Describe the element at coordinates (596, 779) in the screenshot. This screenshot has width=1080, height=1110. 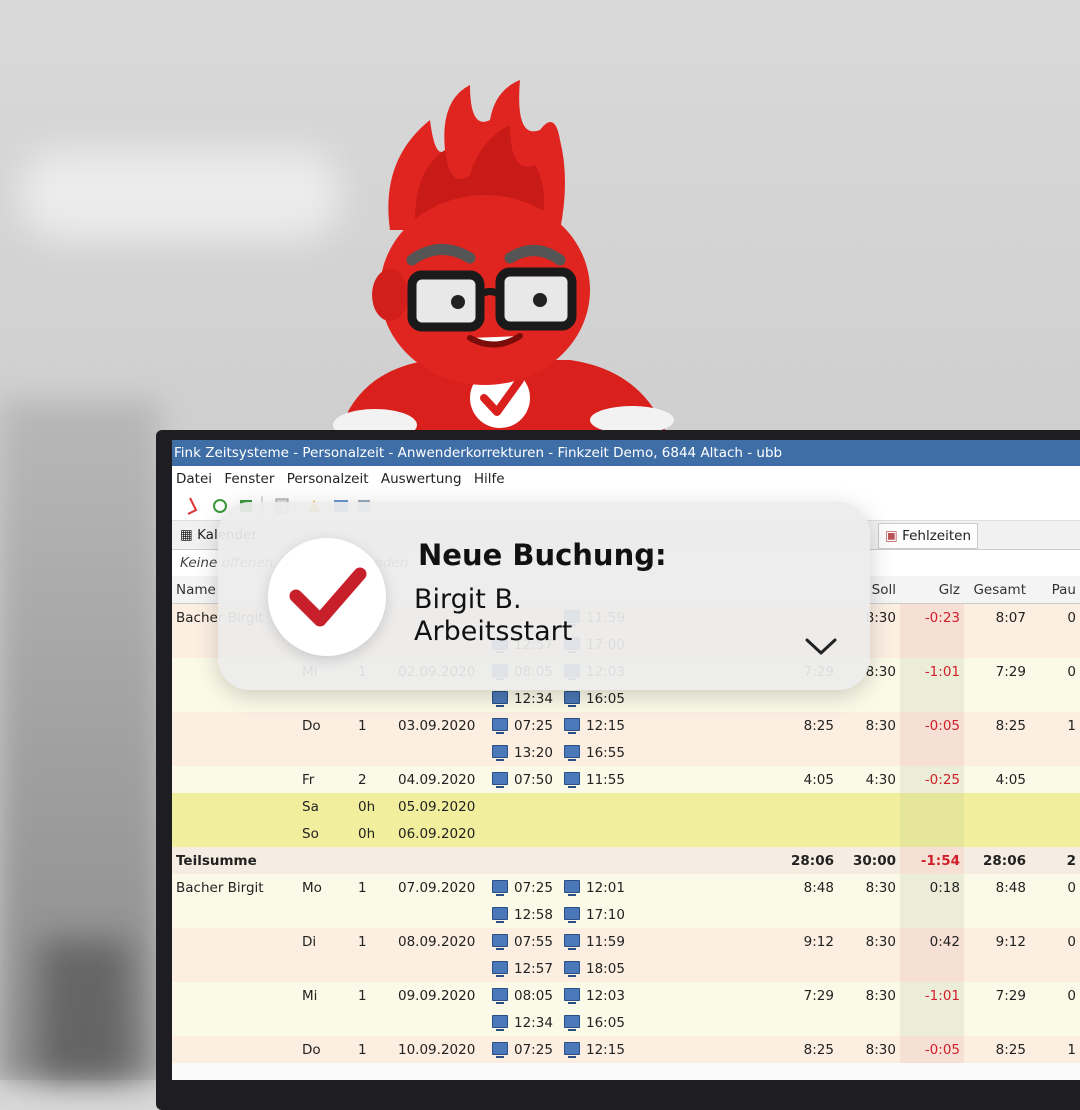
I see `cell-out: 11:55` at that location.